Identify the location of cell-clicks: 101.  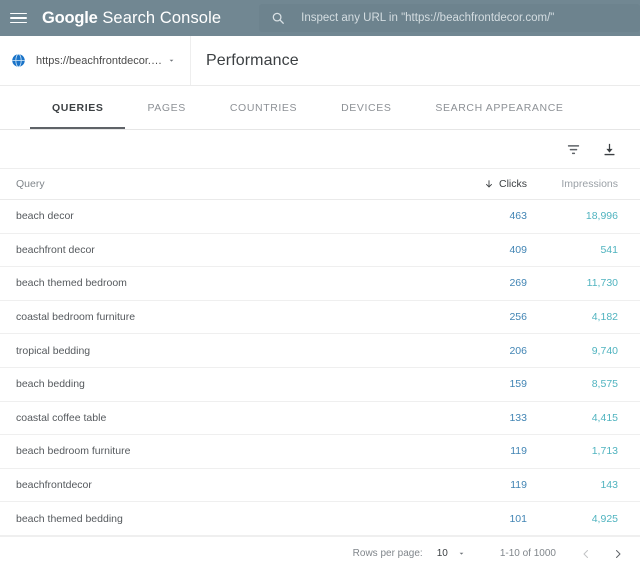
(485, 519).